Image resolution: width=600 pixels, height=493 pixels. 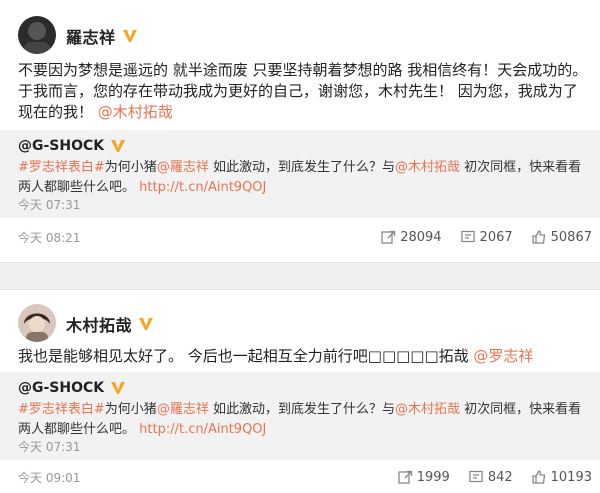 I want to click on repost-count: 28094, so click(x=421, y=237).